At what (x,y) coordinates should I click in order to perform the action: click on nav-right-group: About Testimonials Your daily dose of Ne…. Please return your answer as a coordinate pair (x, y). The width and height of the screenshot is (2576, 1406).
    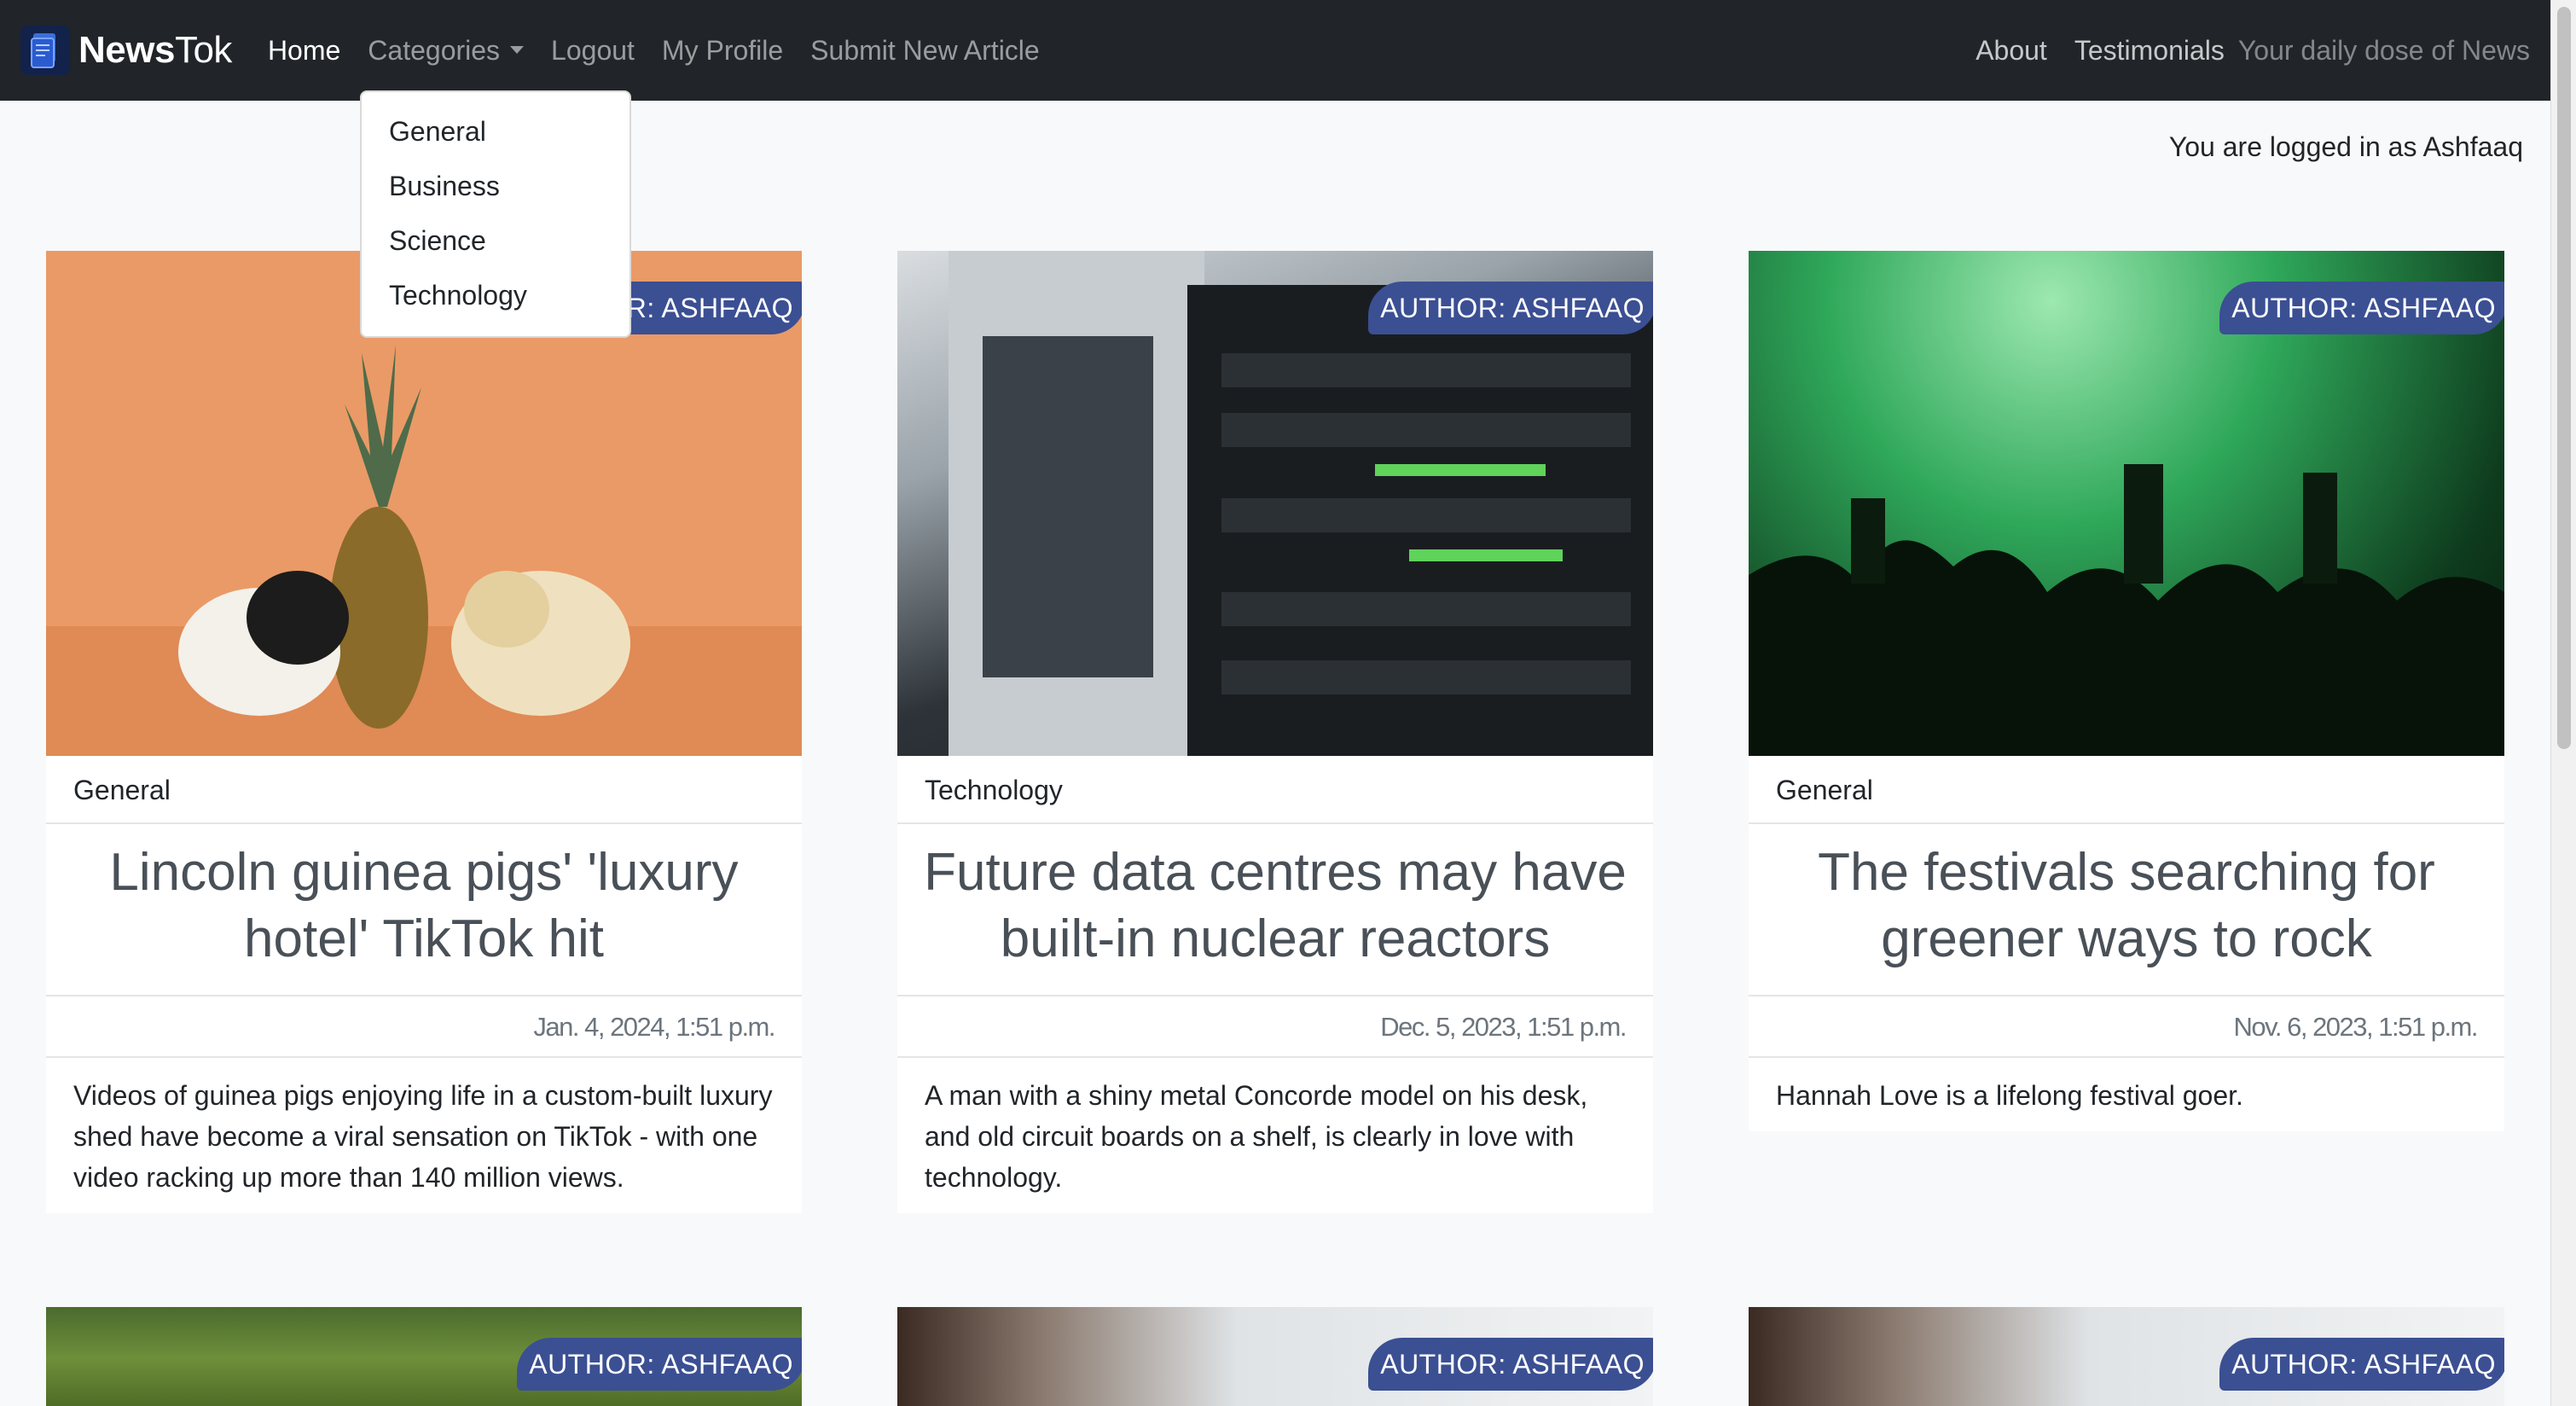
    Looking at the image, I should click on (2239, 51).